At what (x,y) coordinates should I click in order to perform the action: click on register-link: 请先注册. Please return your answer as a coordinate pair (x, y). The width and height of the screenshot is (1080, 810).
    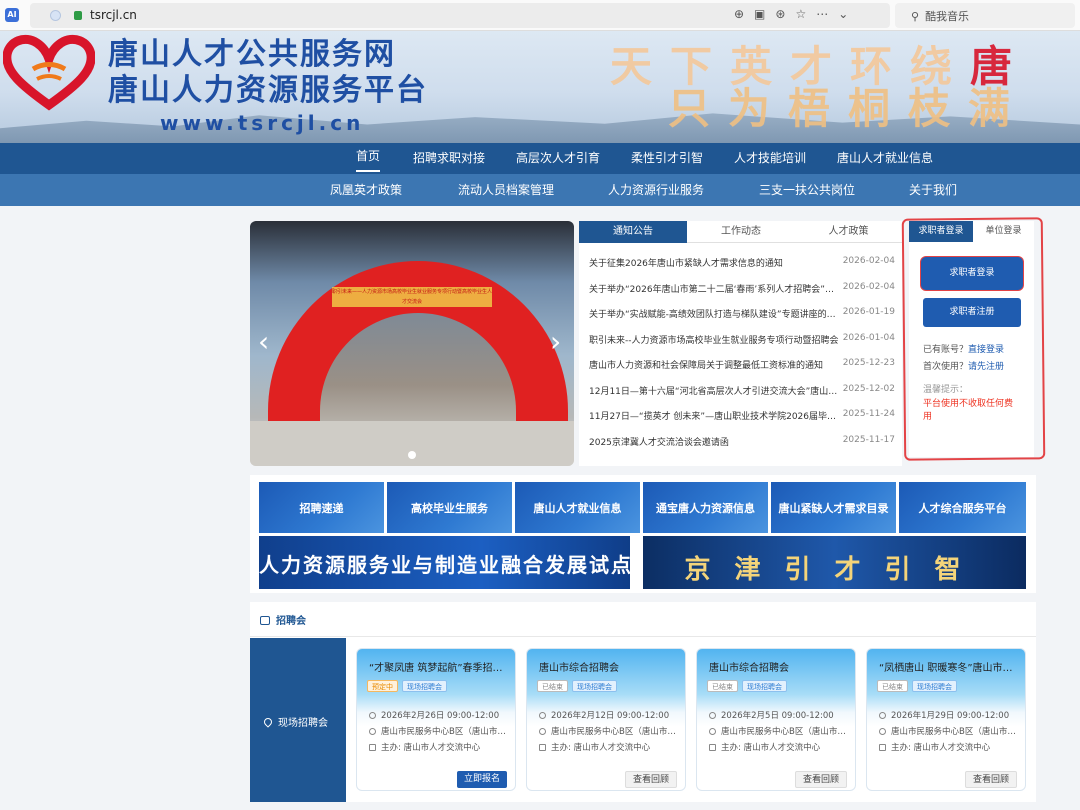
    Looking at the image, I should click on (986, 367).